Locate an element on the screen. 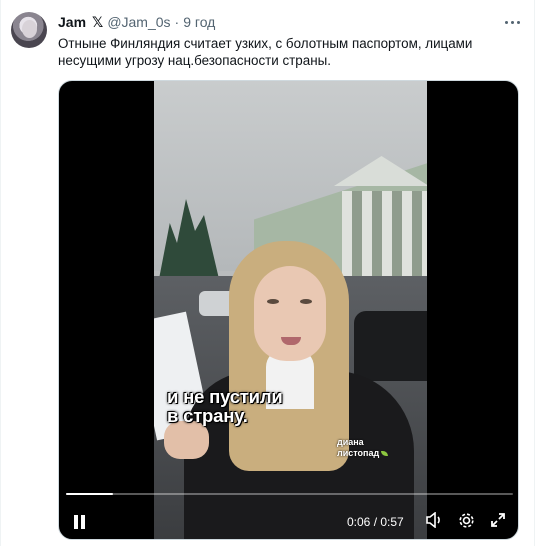 This screenshot has width=535, height=546. expand-icon is located at coordinates (498, 522).